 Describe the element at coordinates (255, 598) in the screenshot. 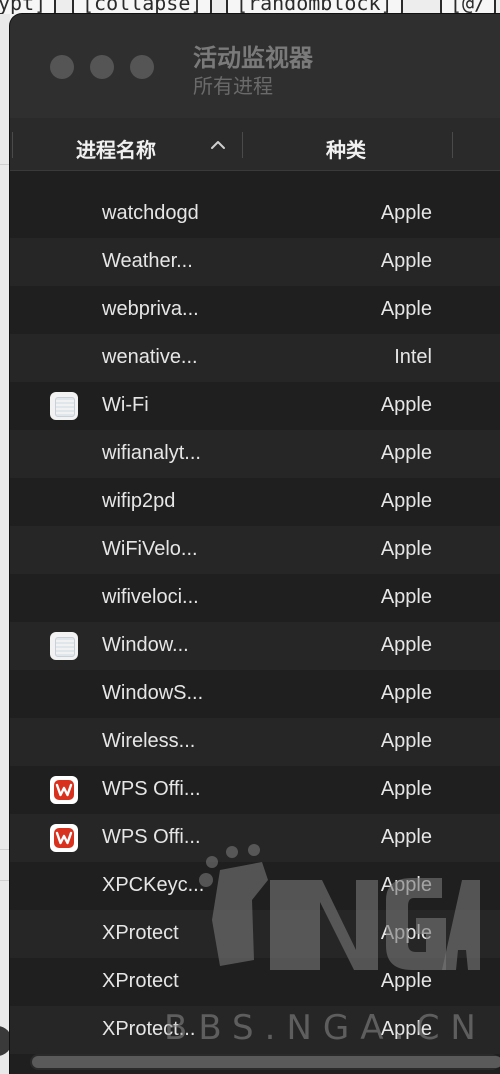

I see `process-row: wifiveloci... Apple` at that location.